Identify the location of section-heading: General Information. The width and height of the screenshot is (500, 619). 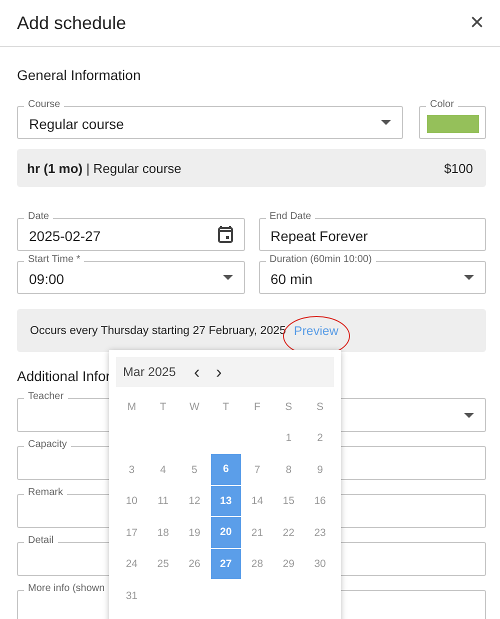
(79, 75).